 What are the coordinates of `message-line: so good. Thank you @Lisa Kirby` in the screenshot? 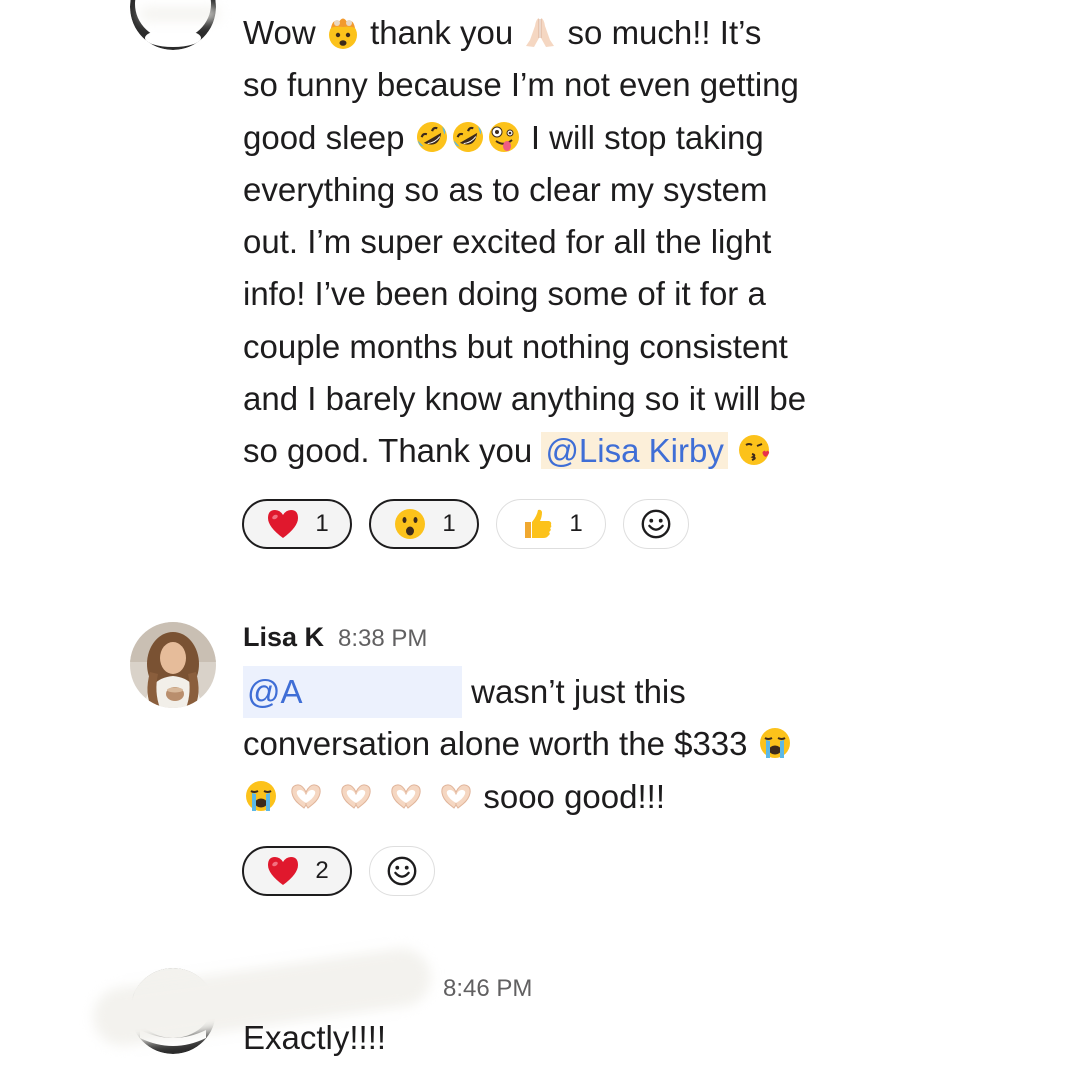 It's located at (524, 451).